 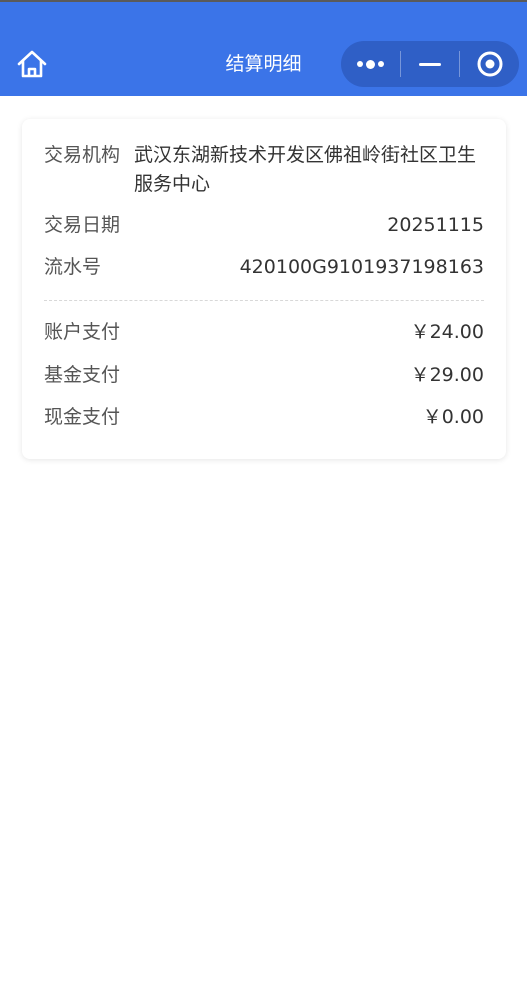 I want to click on minimize-icon, so click(x=430, y=64).